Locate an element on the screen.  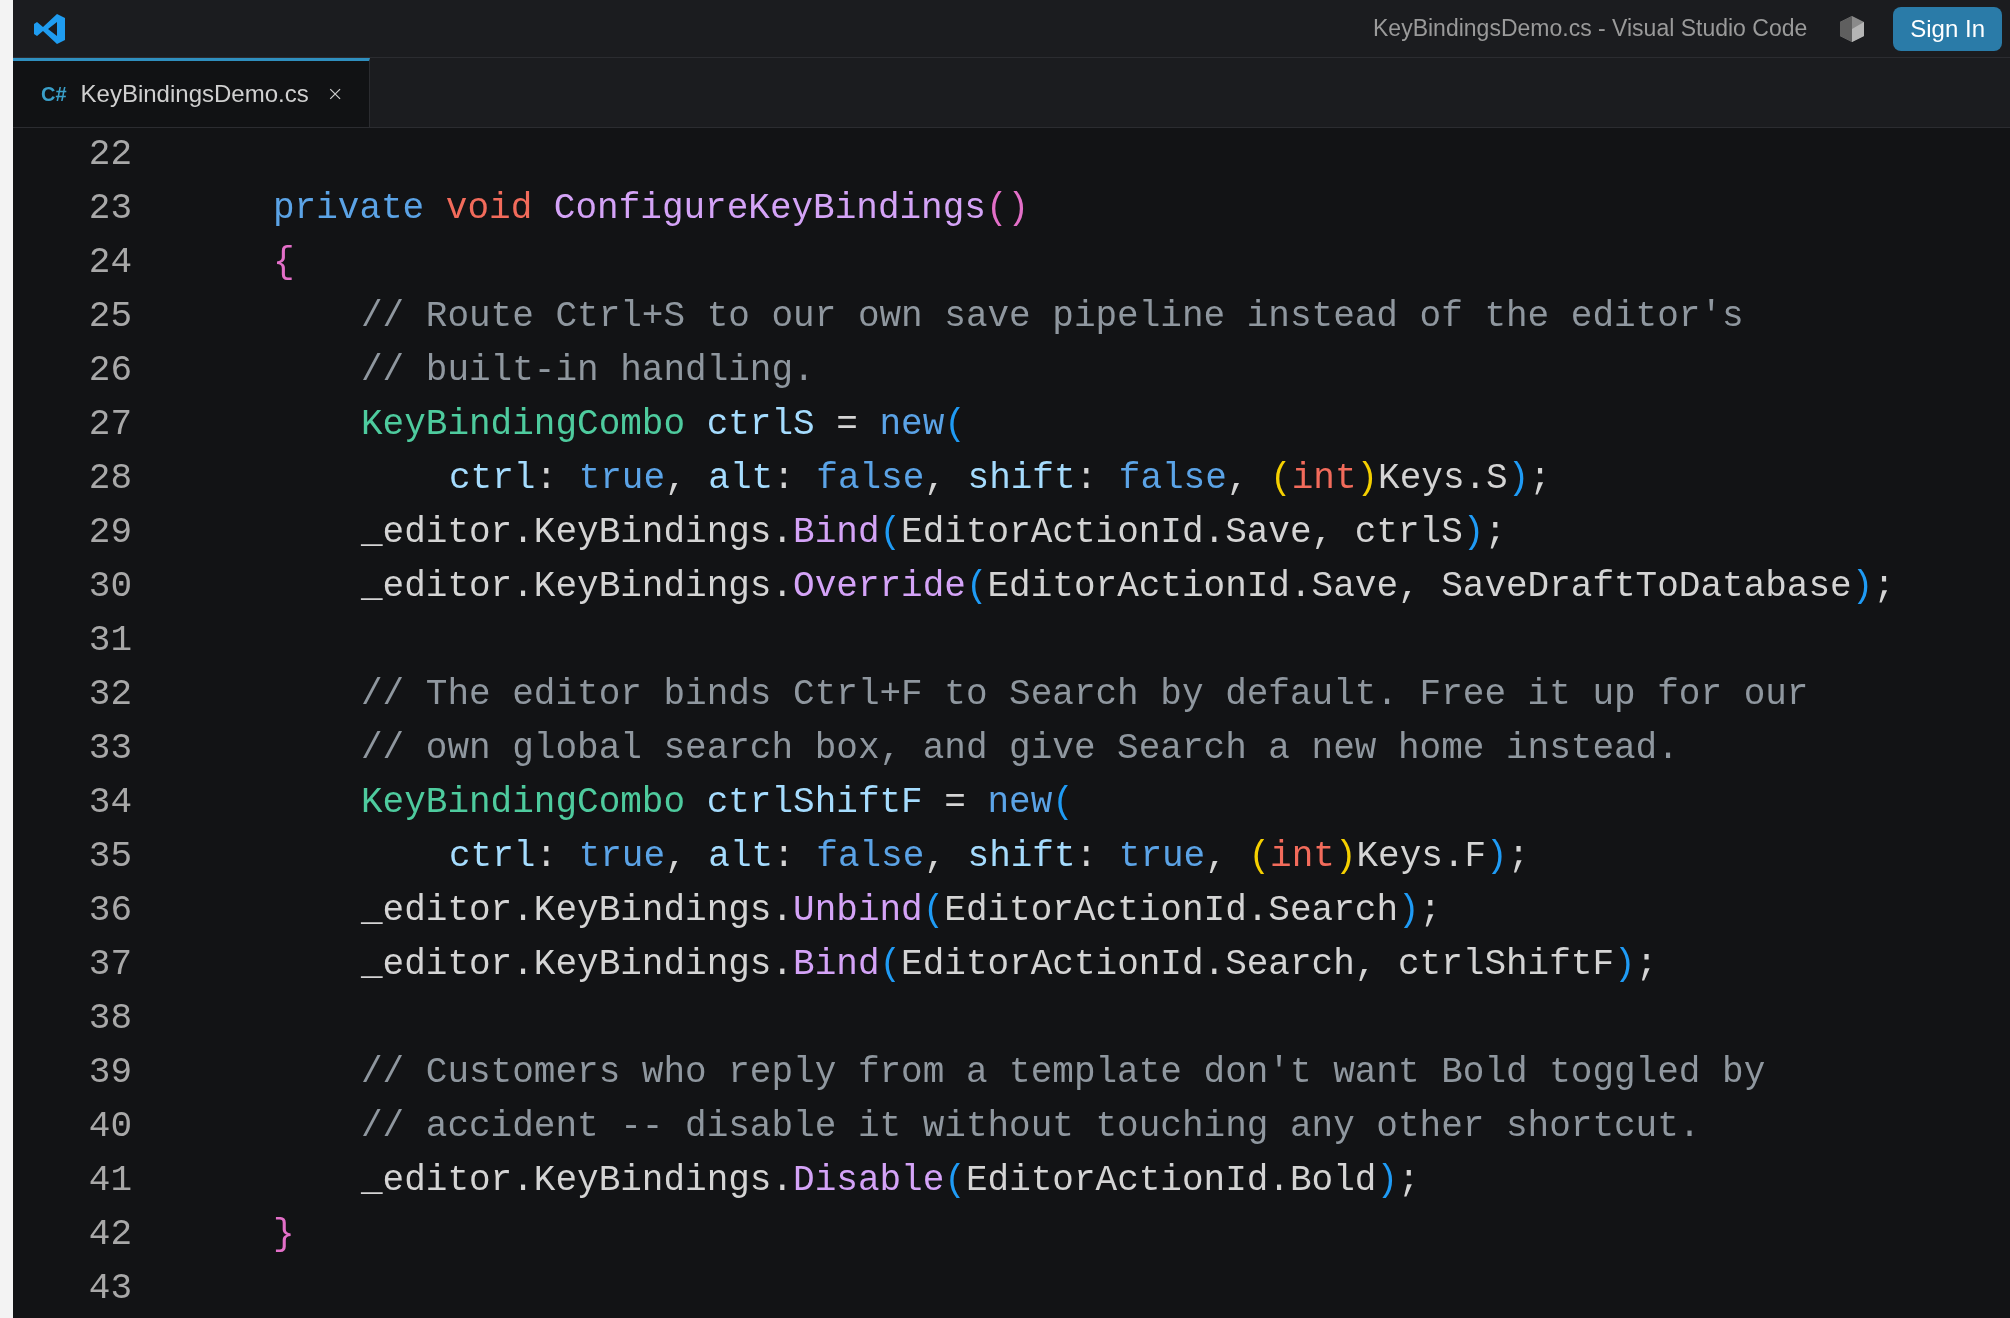
line-number: 28 is located at coordinates (109, 479).